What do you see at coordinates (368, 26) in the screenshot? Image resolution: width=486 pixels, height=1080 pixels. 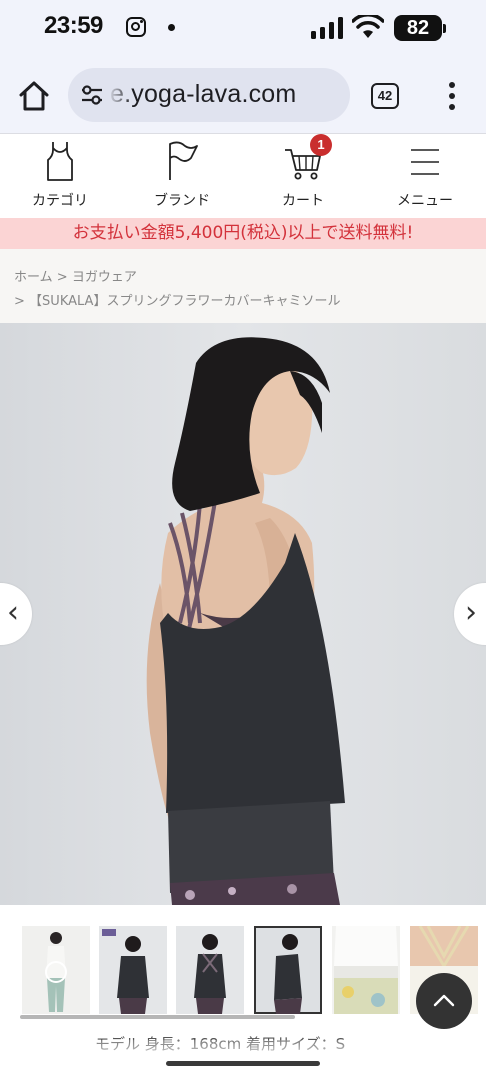 I see `wifi-icon` at bounding box center [368, 26].